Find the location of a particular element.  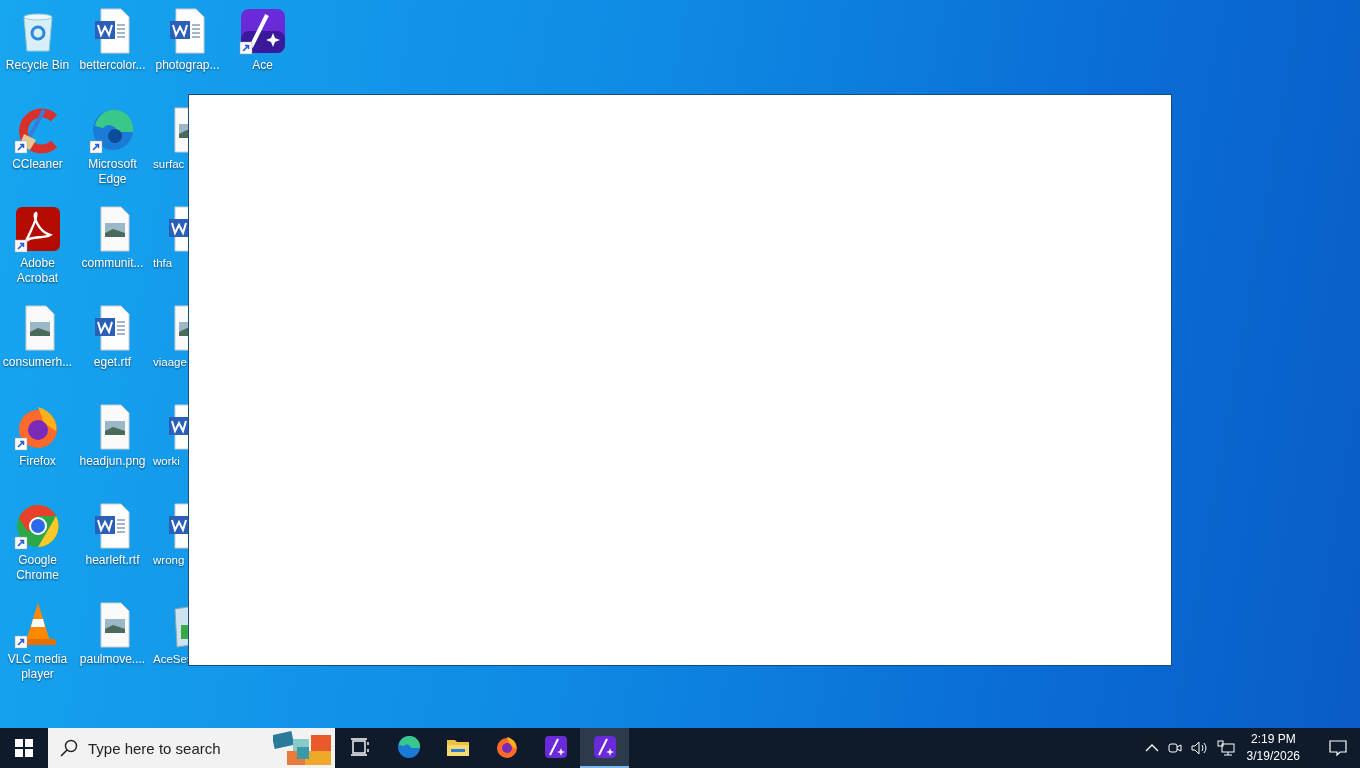

circle-logo-icon is located at coordinates (37, 526).